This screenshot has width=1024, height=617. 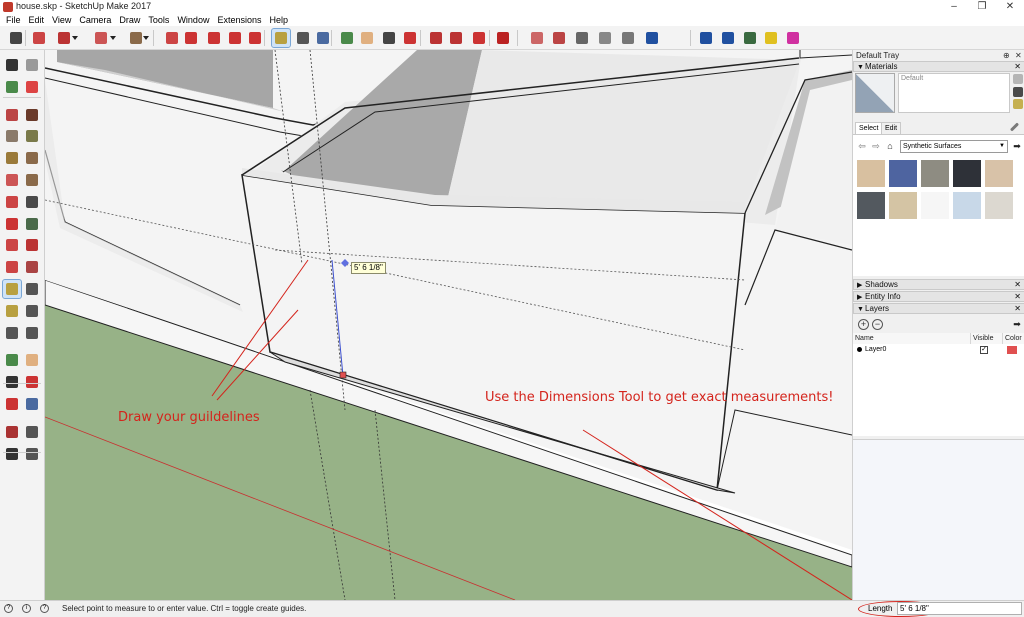 I want to click on two-point-arc-icon, so click(x=32, y=180).